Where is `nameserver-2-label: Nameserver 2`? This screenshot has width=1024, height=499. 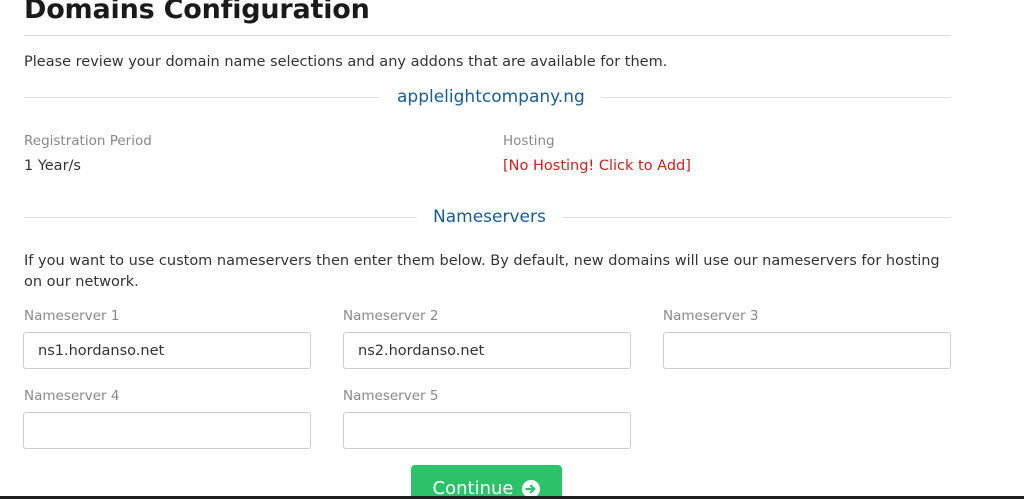
nameserver-2-label: Nameserver 2 is located at coordinates (391, 316).